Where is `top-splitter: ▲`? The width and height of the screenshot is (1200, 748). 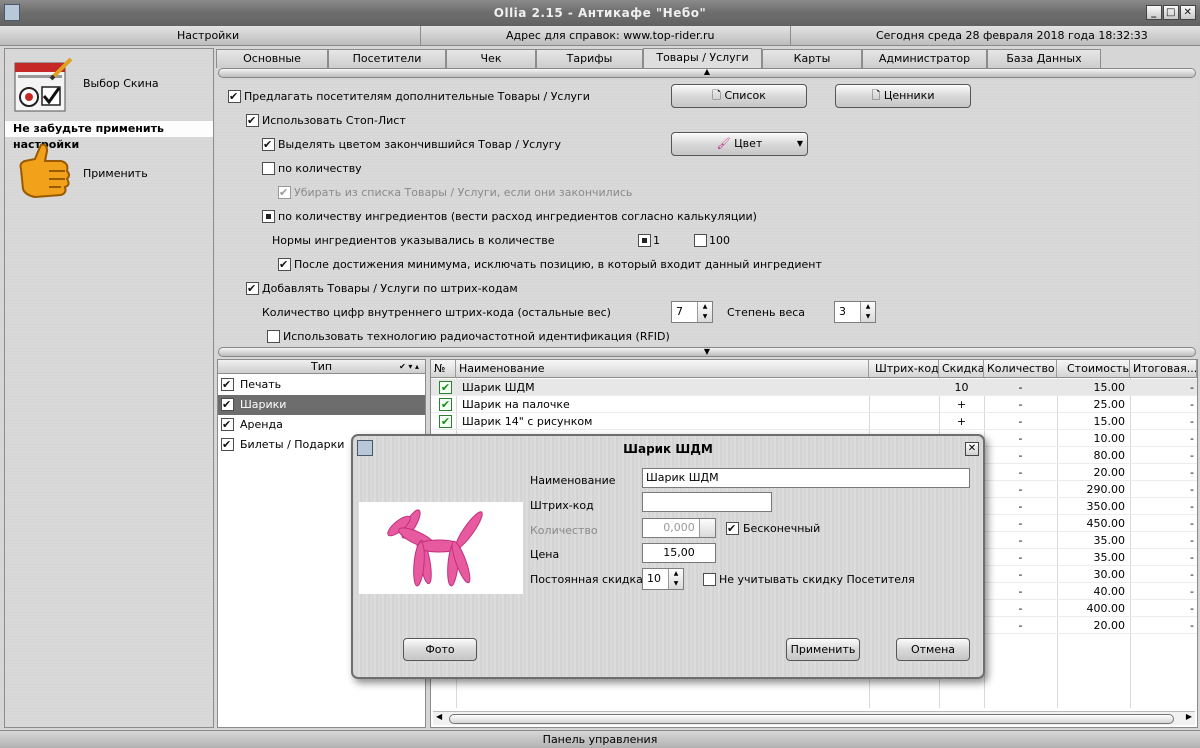
top-splitter: ▲ is located at coordinates (707, 72).